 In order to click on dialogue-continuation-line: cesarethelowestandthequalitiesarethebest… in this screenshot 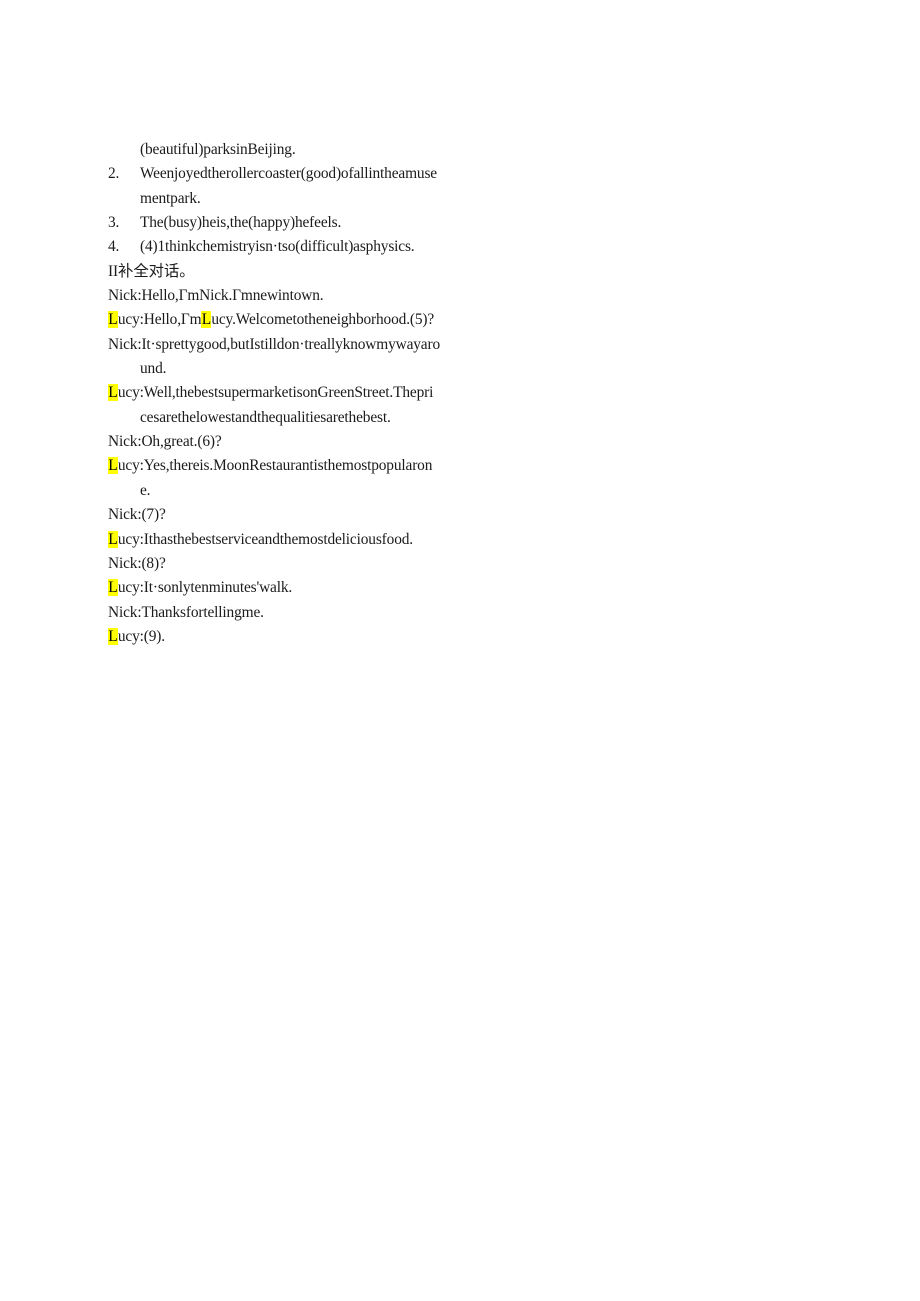, I will do `click(265, 417)`.